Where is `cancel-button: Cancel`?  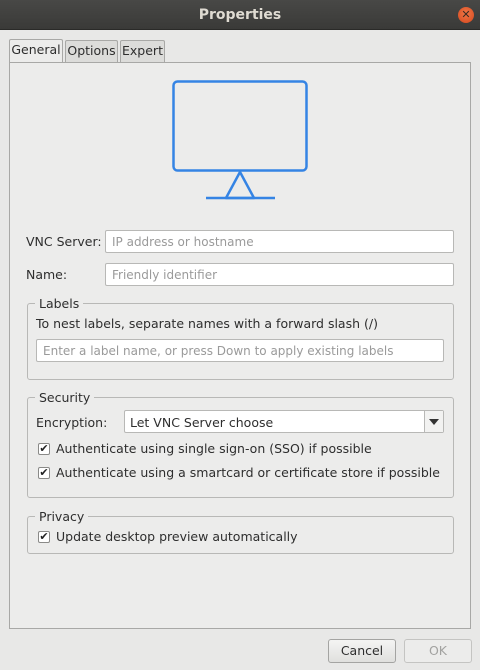 cancel-button: Cancel is located at coordinates (362, 651).